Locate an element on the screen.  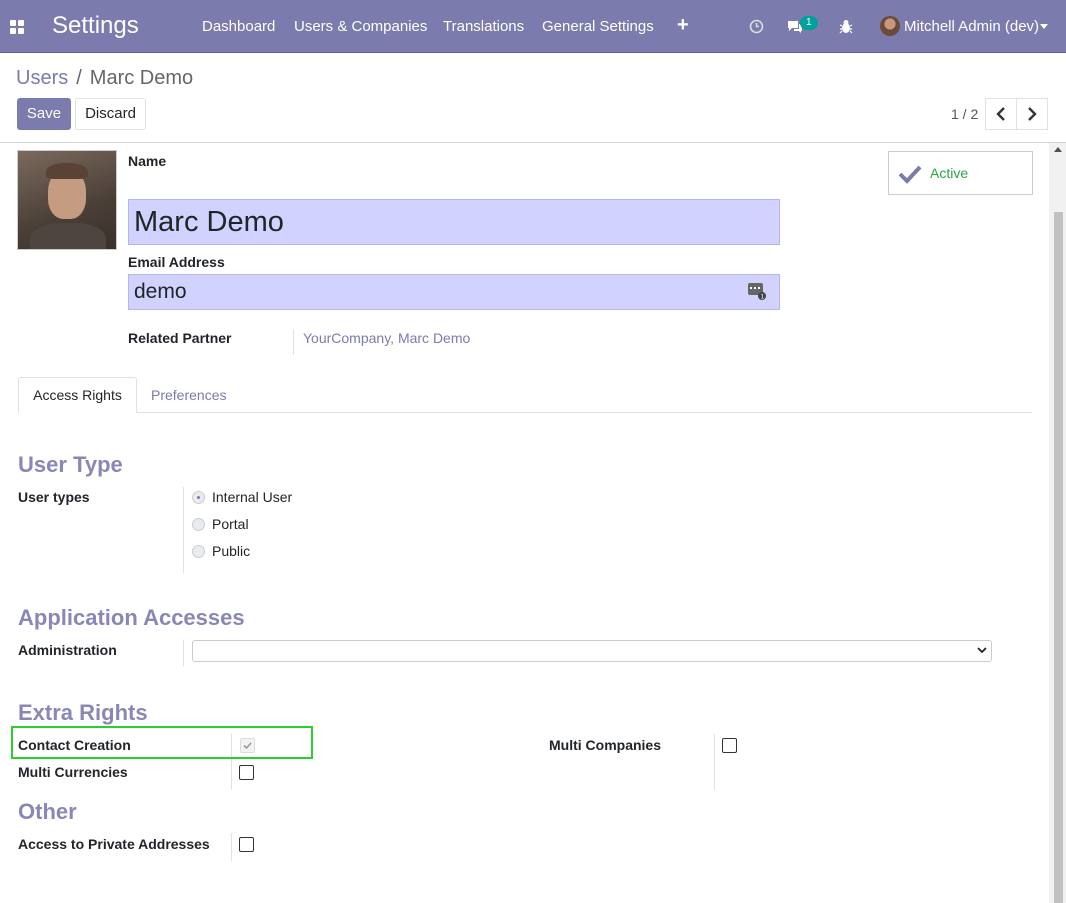
email-label: Email Address is located at coordinates (176, 262).